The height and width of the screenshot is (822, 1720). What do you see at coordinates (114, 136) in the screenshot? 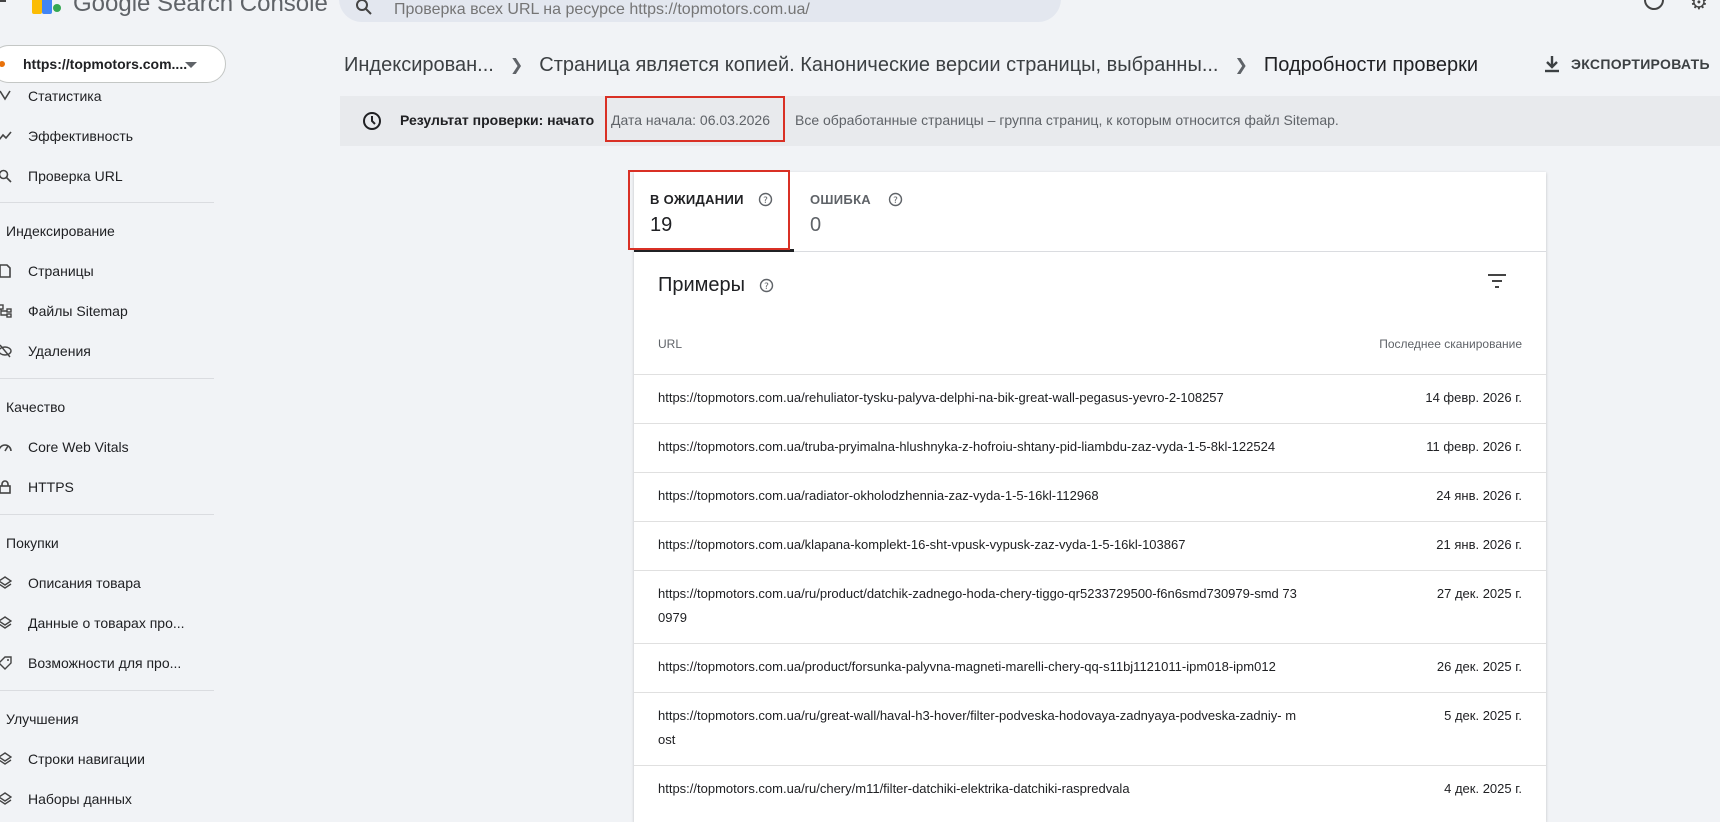
I see `sidebar-item-performance: Эффективность` at bounding box center [114, 136].